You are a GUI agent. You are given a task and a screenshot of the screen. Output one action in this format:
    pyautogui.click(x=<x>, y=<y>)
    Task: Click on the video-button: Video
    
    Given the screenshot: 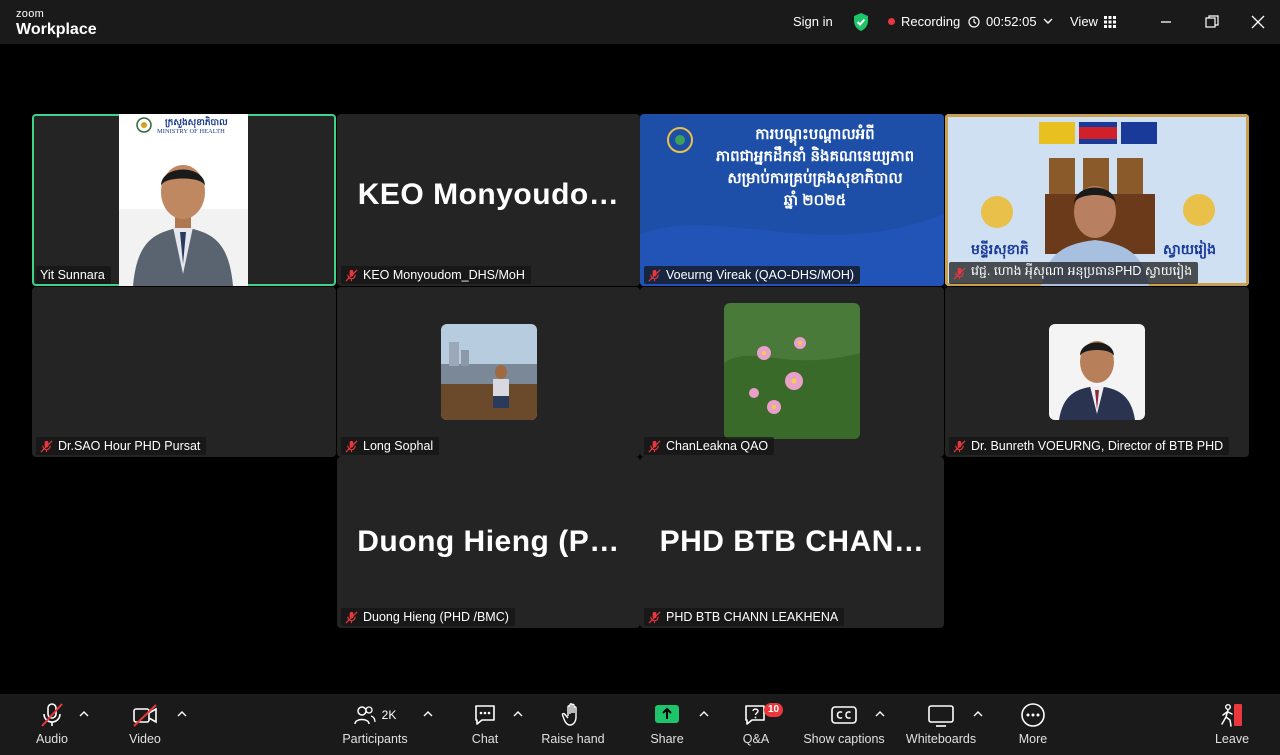 What is the action you would take?
    pyautogui.click(x=145, y=724)
    